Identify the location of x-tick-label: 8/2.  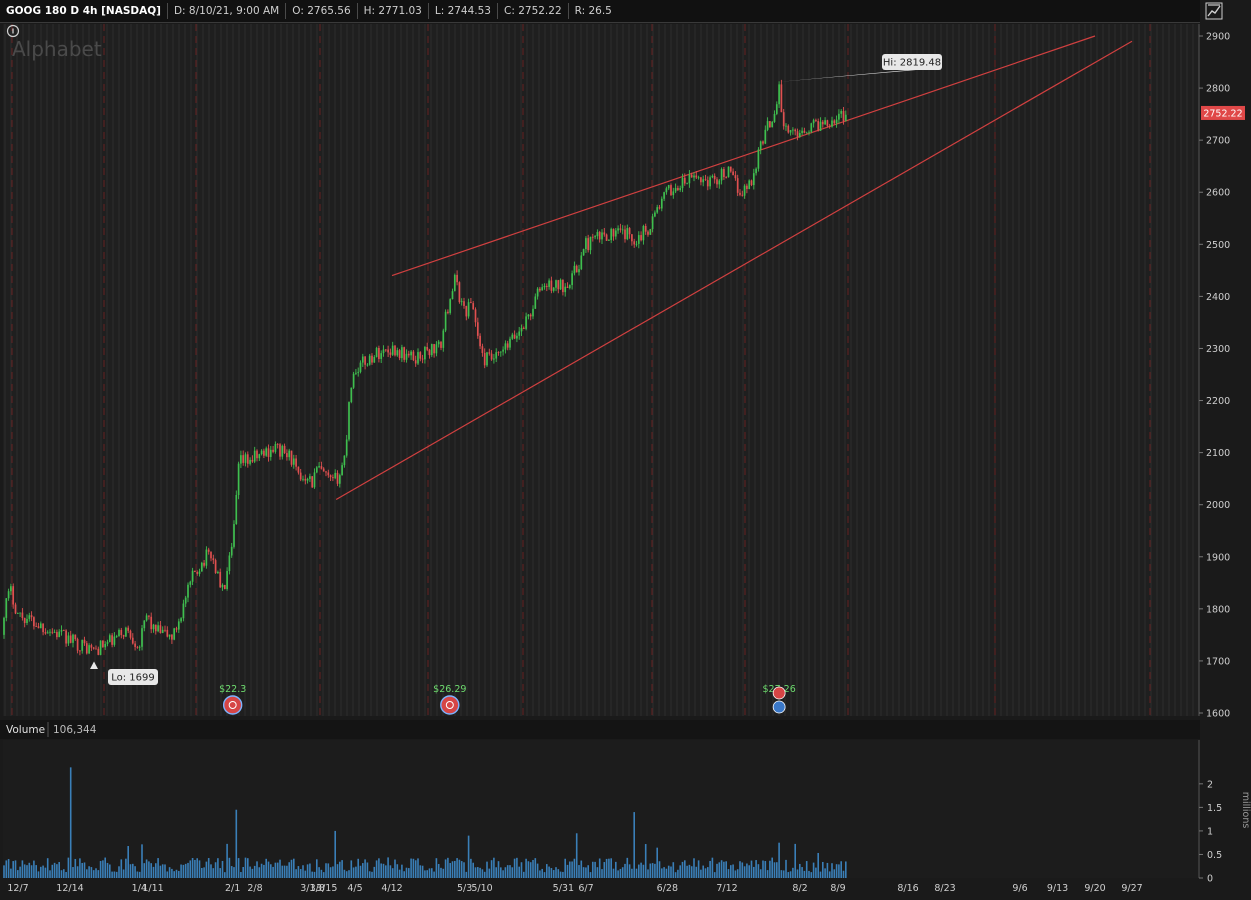
(799, 888).